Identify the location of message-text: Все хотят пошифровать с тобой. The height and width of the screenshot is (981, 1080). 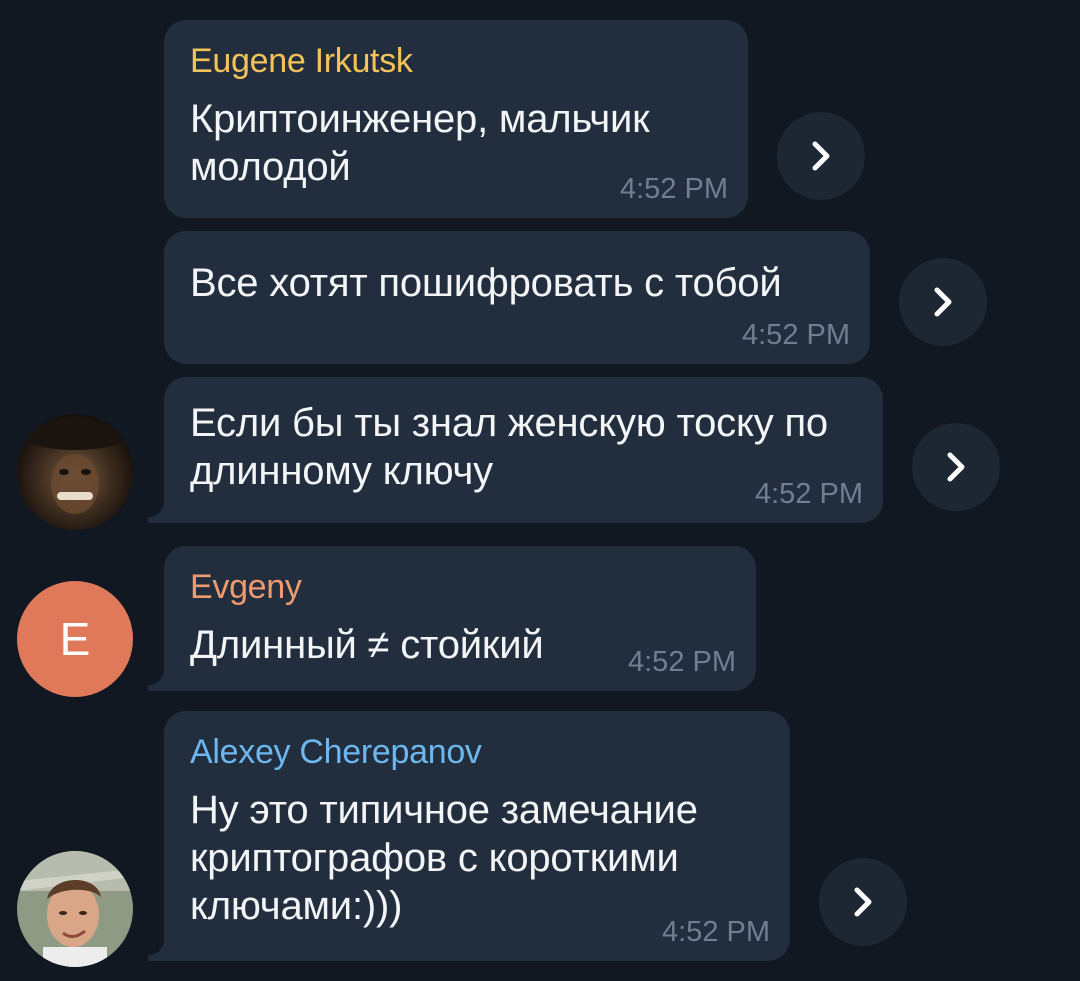
(486, 283).